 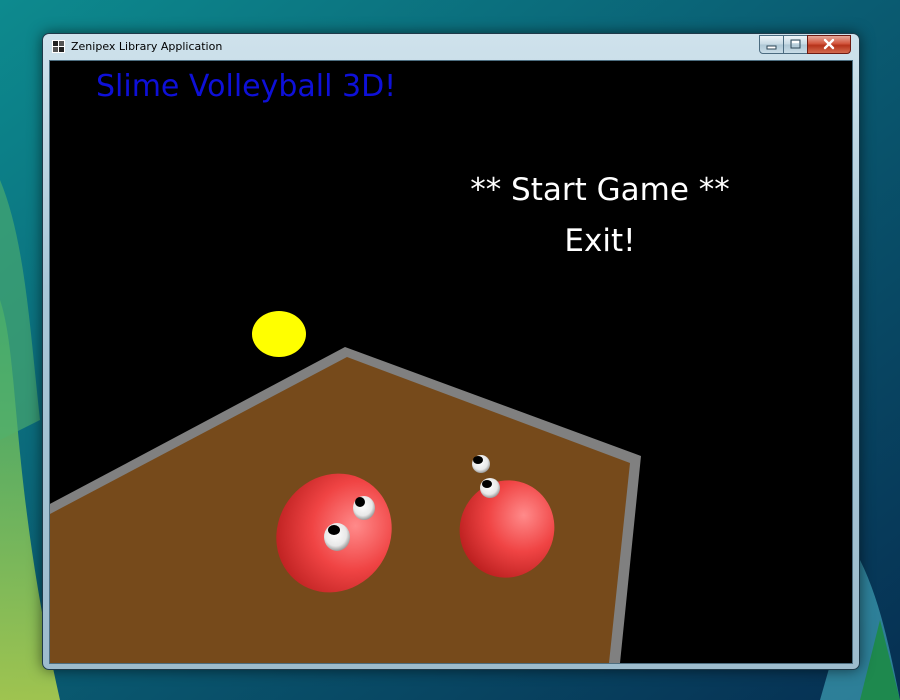 I want to click on maximize-button, so click(x=795, y=44).